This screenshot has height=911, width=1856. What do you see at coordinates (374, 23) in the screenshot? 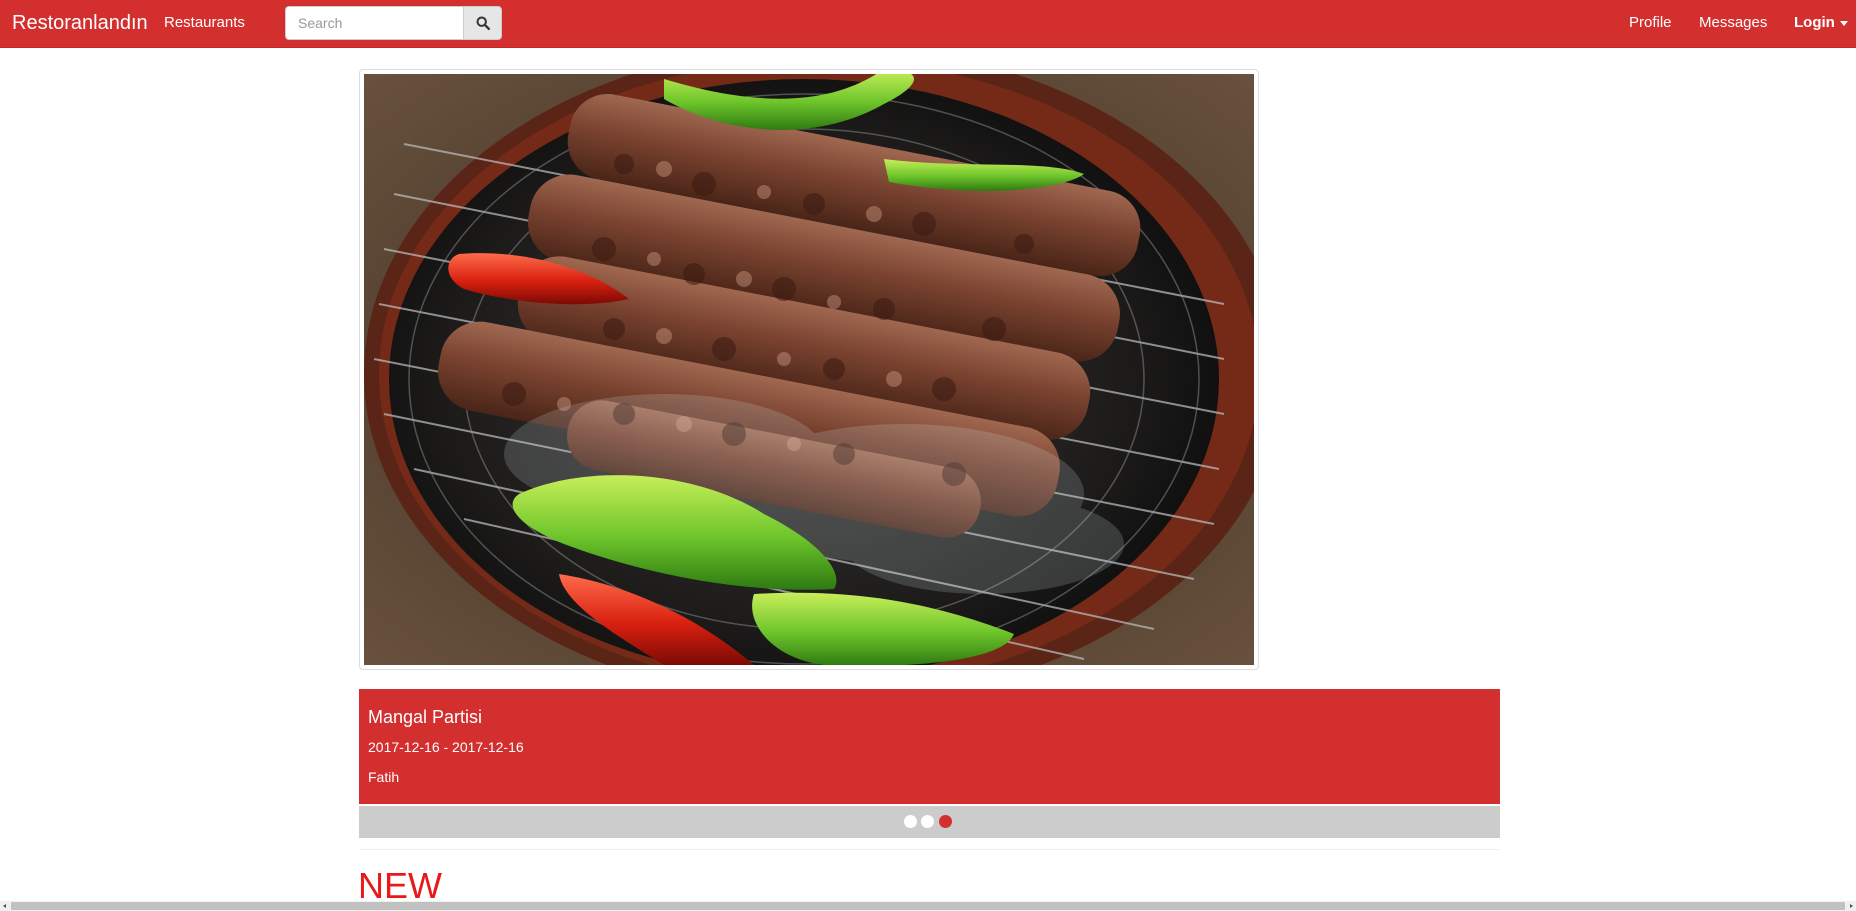
I see `search-input` at bounding box center [374, 23].